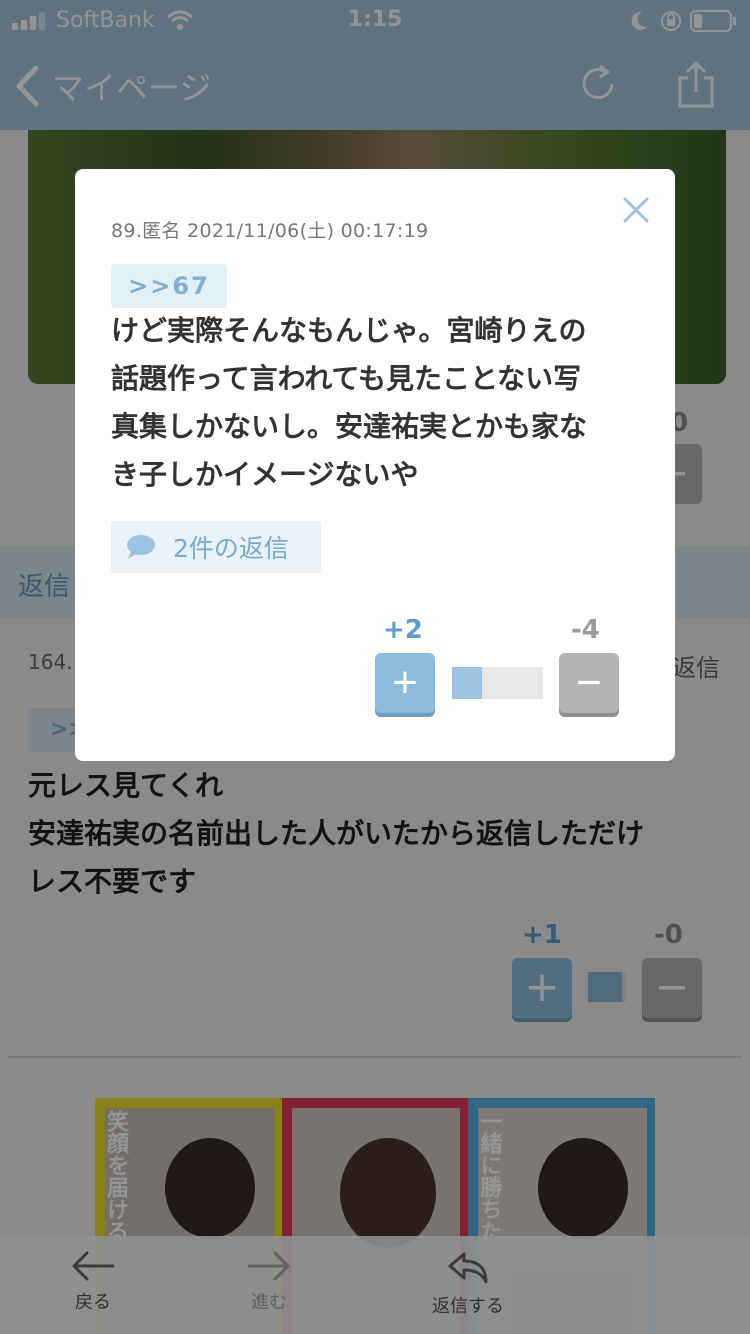 Image resolution: width=750 pixels, height=1334 pixels. Describe the element at coordinates (349, 426) in the screenshot. I see `comment-body-line: 真集しかないし。安達祐実とかも家な` at that location.